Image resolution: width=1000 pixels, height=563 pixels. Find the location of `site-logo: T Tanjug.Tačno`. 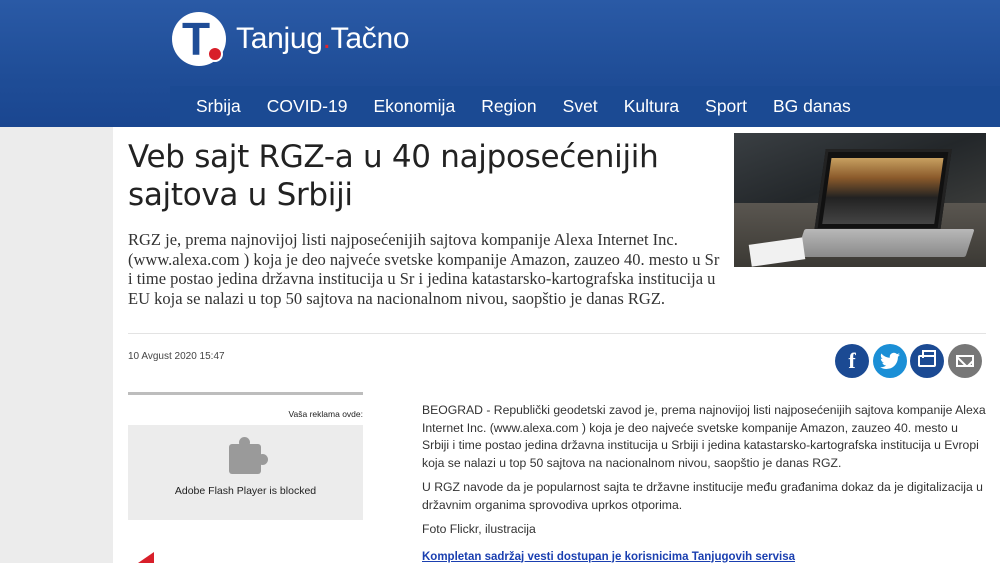

site-logo: T Tanjug.Tačno is located at coordinates (291, 39).